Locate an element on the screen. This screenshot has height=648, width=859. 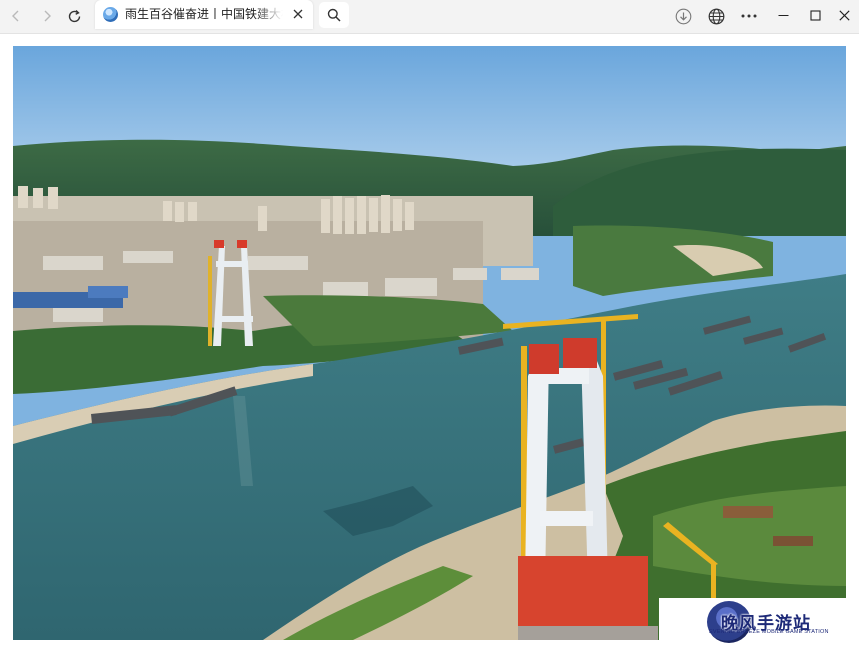
search-button is located at coordinates (334, 15).